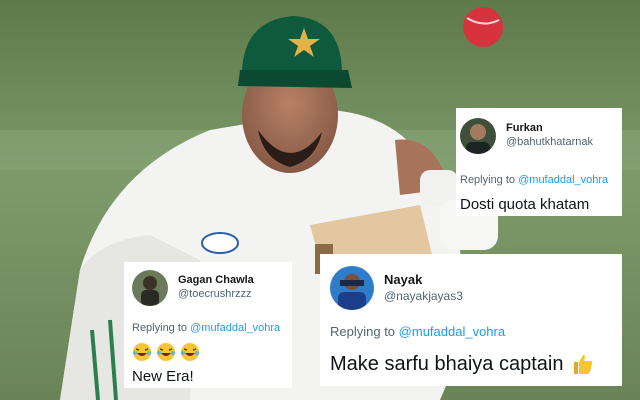 The width and height of the screenshot is (640, 400). What do you see at coordinates (549, 143) in the screenshot?
I see `user-handle: @bahutkhatarnak` at bounding box center [549, 143].